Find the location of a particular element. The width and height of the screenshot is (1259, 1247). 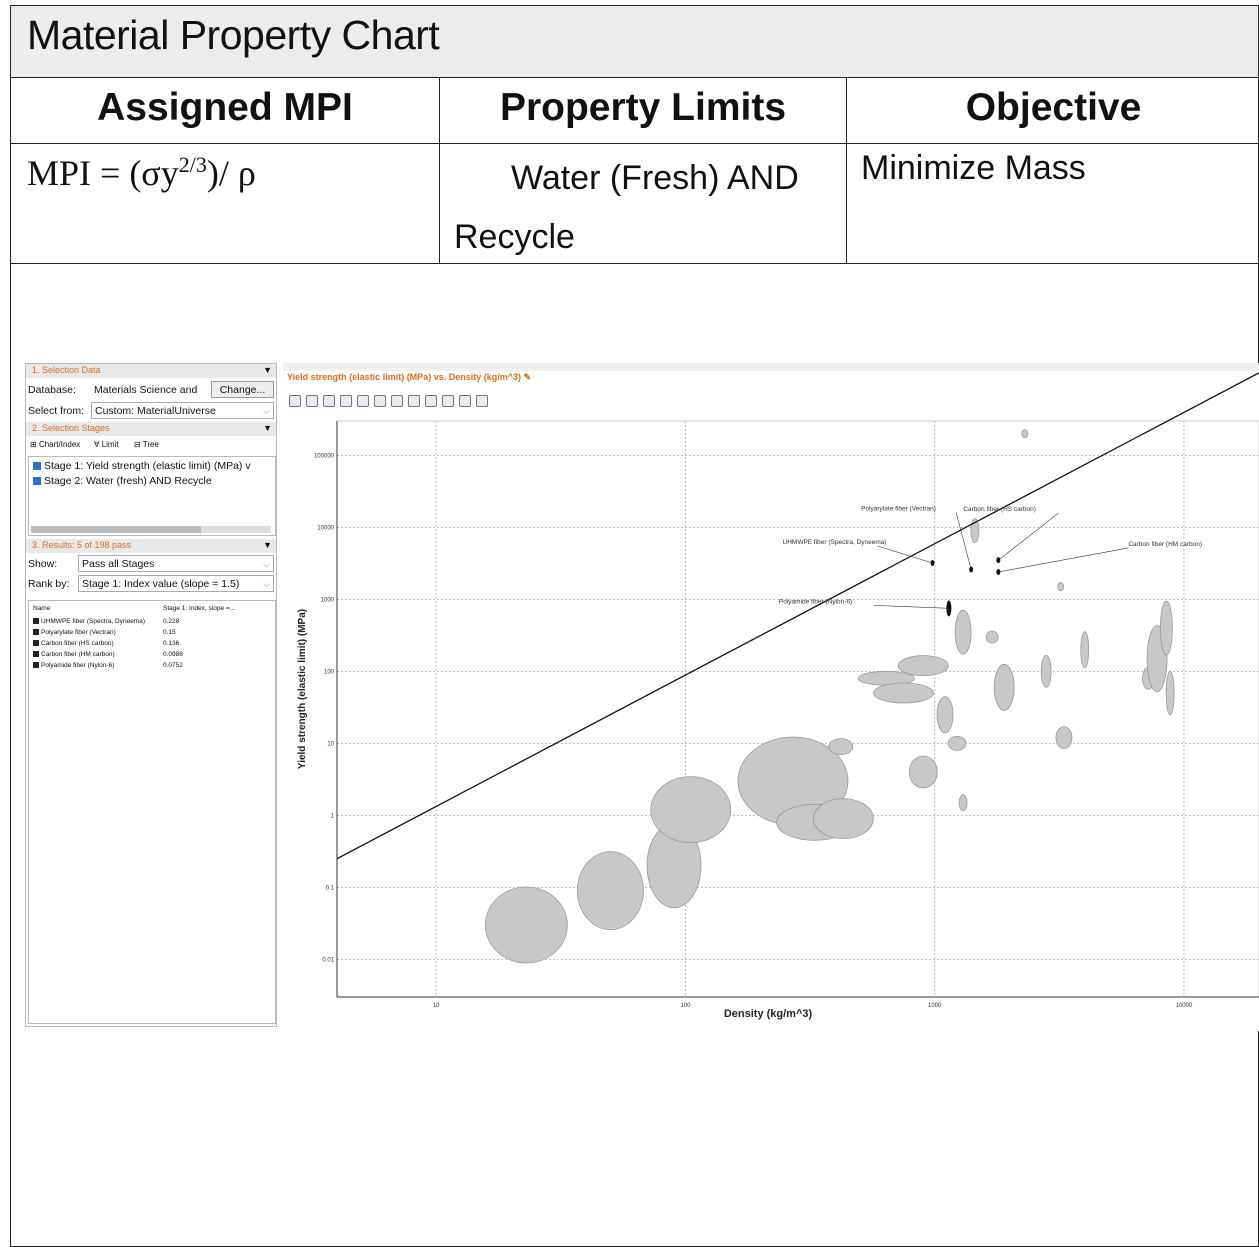

select-from-dropdown: Custom: MaterialUniverse ⌵ is located at coordinates (182, 410).